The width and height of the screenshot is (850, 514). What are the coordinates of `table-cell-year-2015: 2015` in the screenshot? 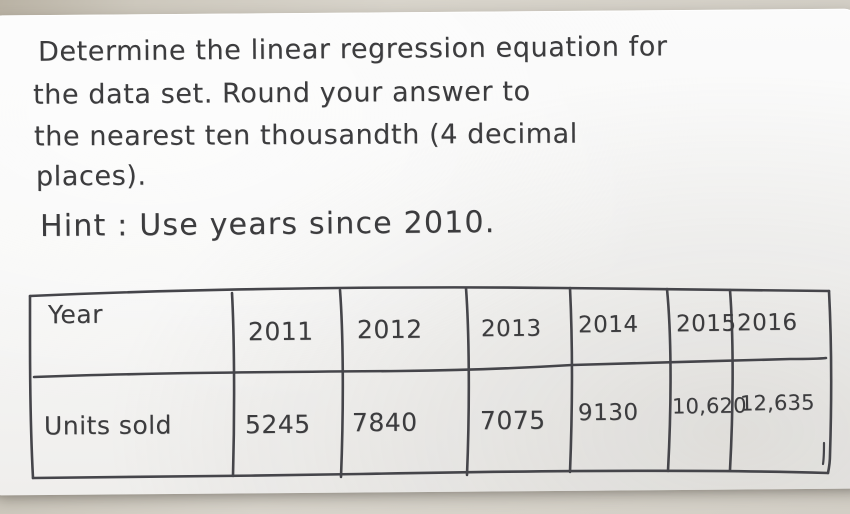 It's located at (706, 324).